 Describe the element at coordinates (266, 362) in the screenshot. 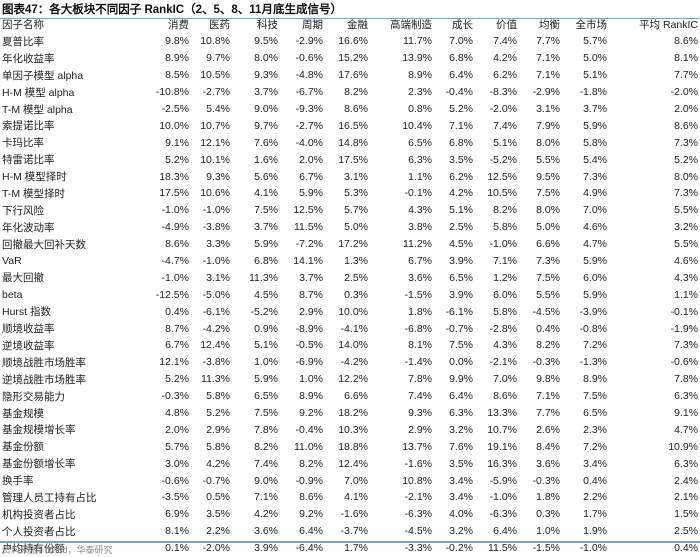

I see `rankic-value-cell: 1.0%` at that location.